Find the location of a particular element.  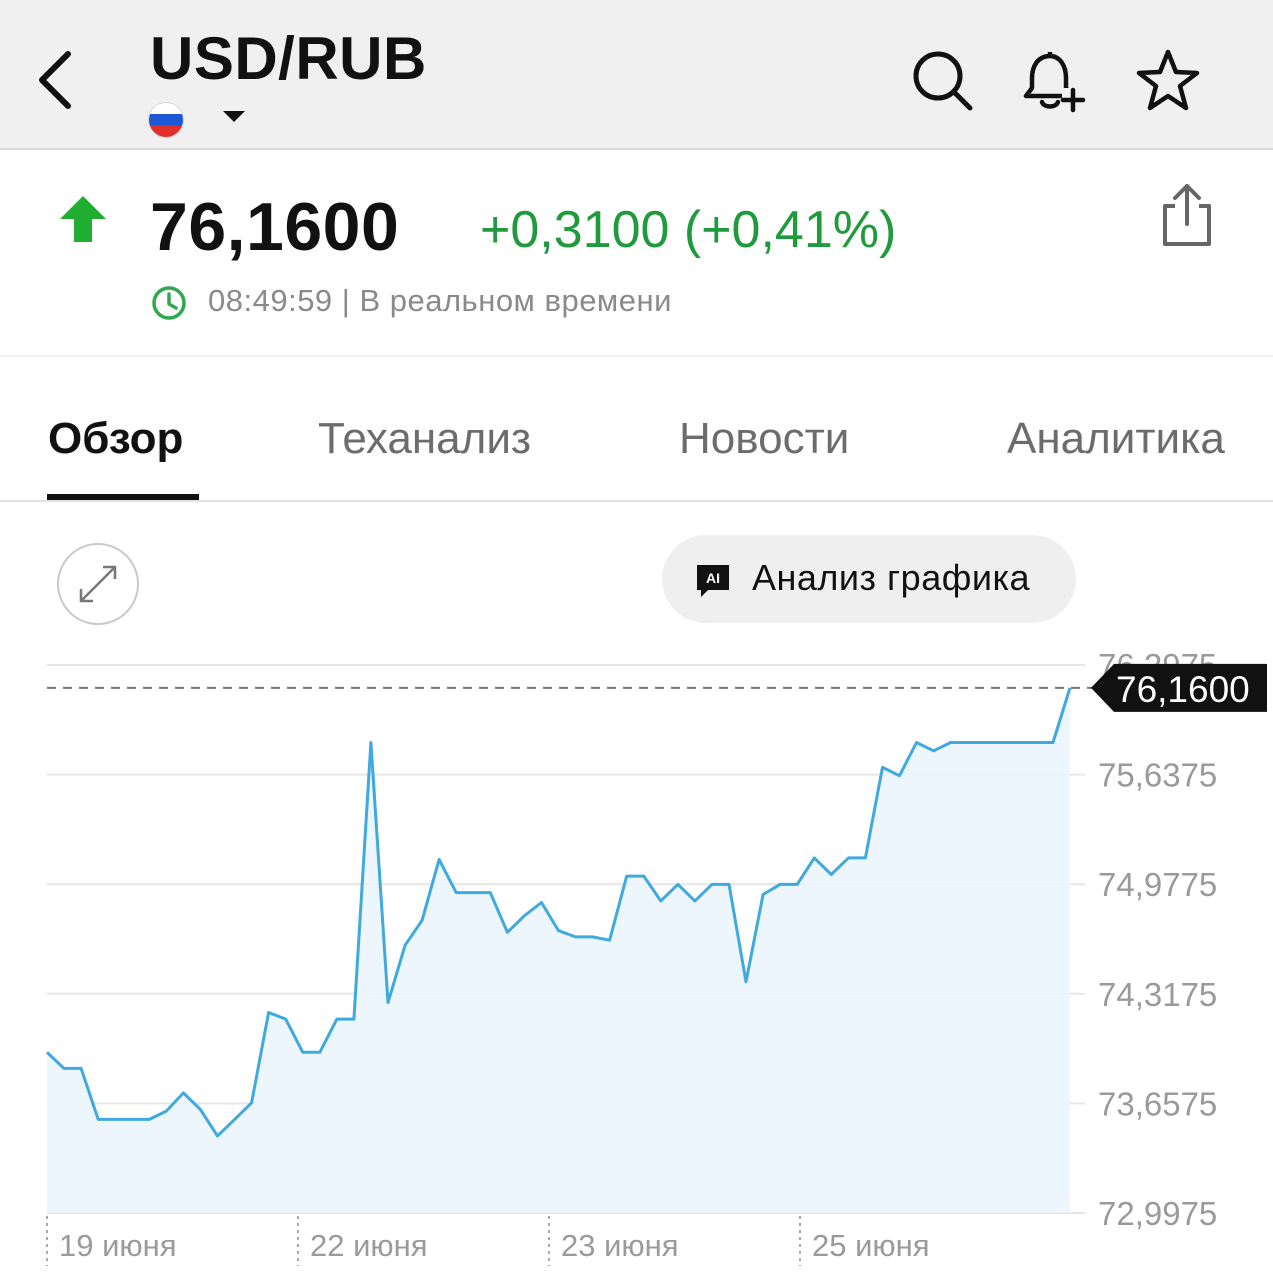

chevron-down-icon is located at coordinates (234, 116).